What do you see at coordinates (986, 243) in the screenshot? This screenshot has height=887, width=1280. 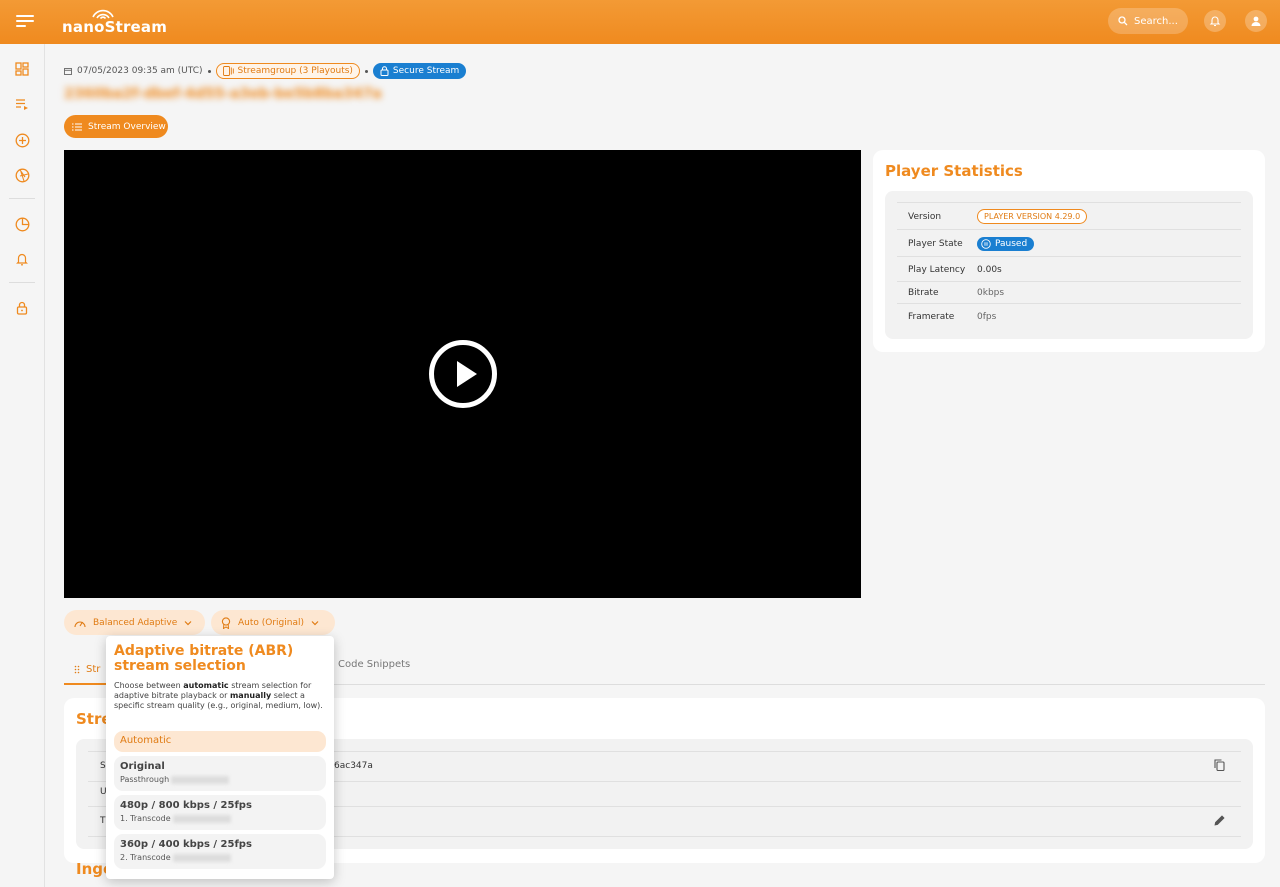 I see `pause-icon` at bounding box center [986, 243].